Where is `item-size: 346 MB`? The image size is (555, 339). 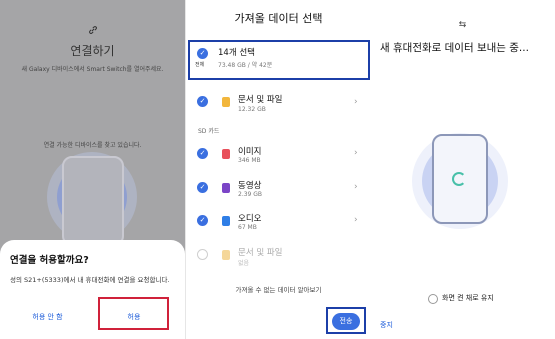
item-size: 346 MB is located at coordinates (249, 160).